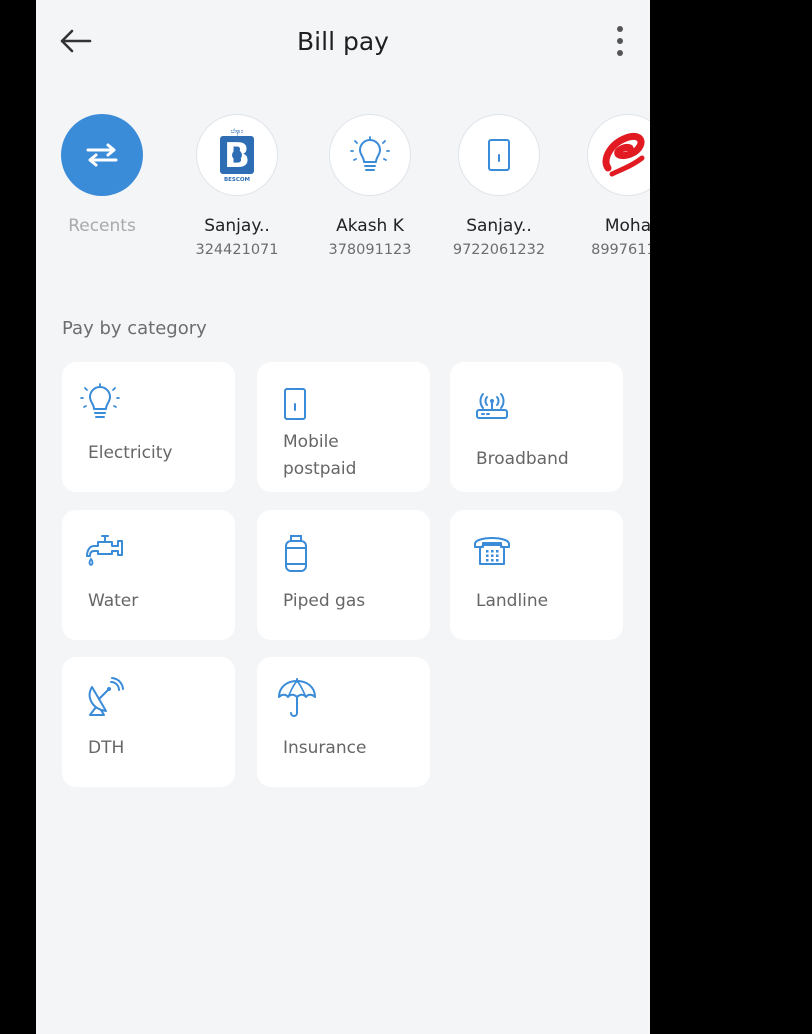 The image size is (812, 1034). Describe the element at coordinates (499, 250) in the screenshot. I see `recent-biller-number: 9722061232` at that location.